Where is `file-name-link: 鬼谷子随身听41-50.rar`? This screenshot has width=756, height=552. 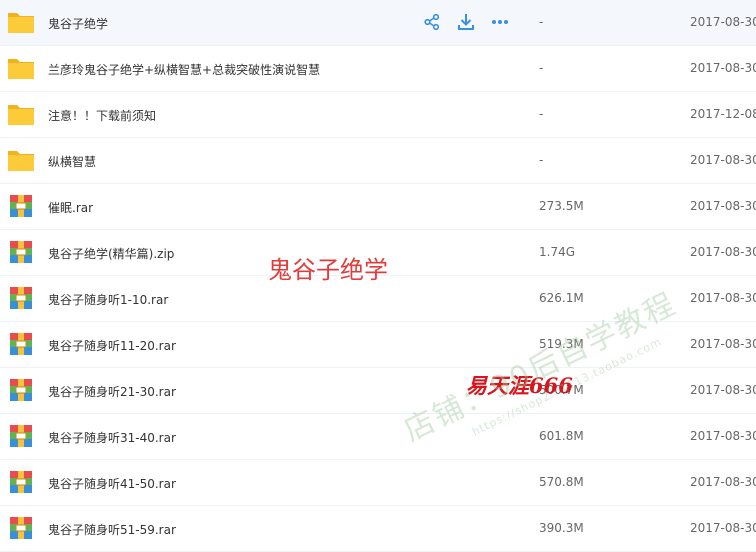
file-name-link: 鬼谷子随身听41-50.rar is located at coordinates (112, 483).